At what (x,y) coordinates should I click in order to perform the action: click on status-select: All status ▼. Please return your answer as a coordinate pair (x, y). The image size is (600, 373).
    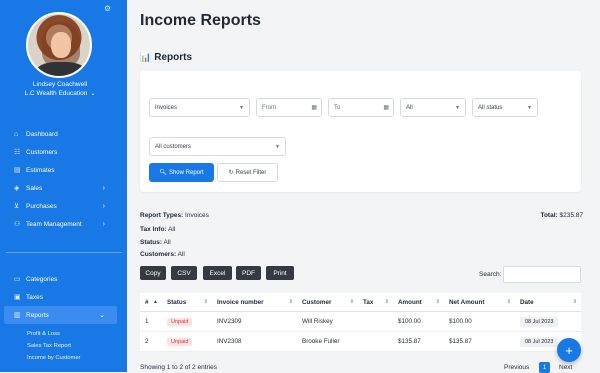
    Looking at the image, I should click on (505, 107).